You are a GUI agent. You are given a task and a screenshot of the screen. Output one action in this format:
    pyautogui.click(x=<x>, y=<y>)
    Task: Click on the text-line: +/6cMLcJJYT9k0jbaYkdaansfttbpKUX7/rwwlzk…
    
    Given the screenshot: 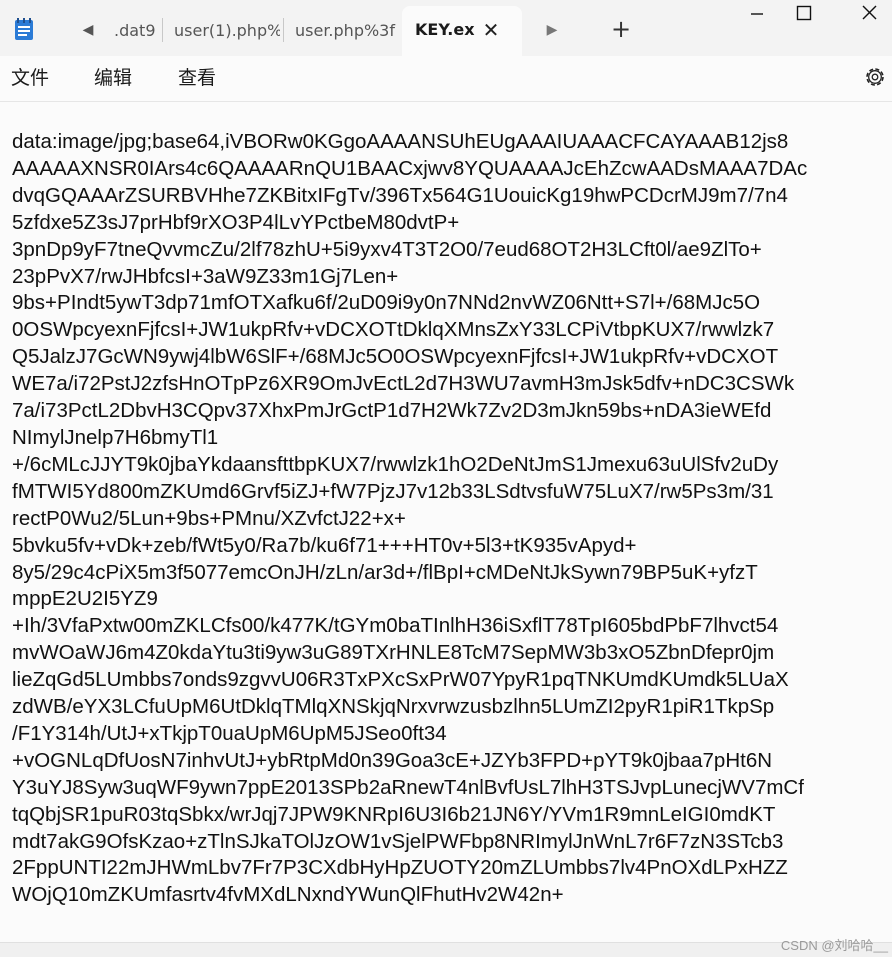 What is the action you would take?
    pyautogui.click(x=395, y=464)
    